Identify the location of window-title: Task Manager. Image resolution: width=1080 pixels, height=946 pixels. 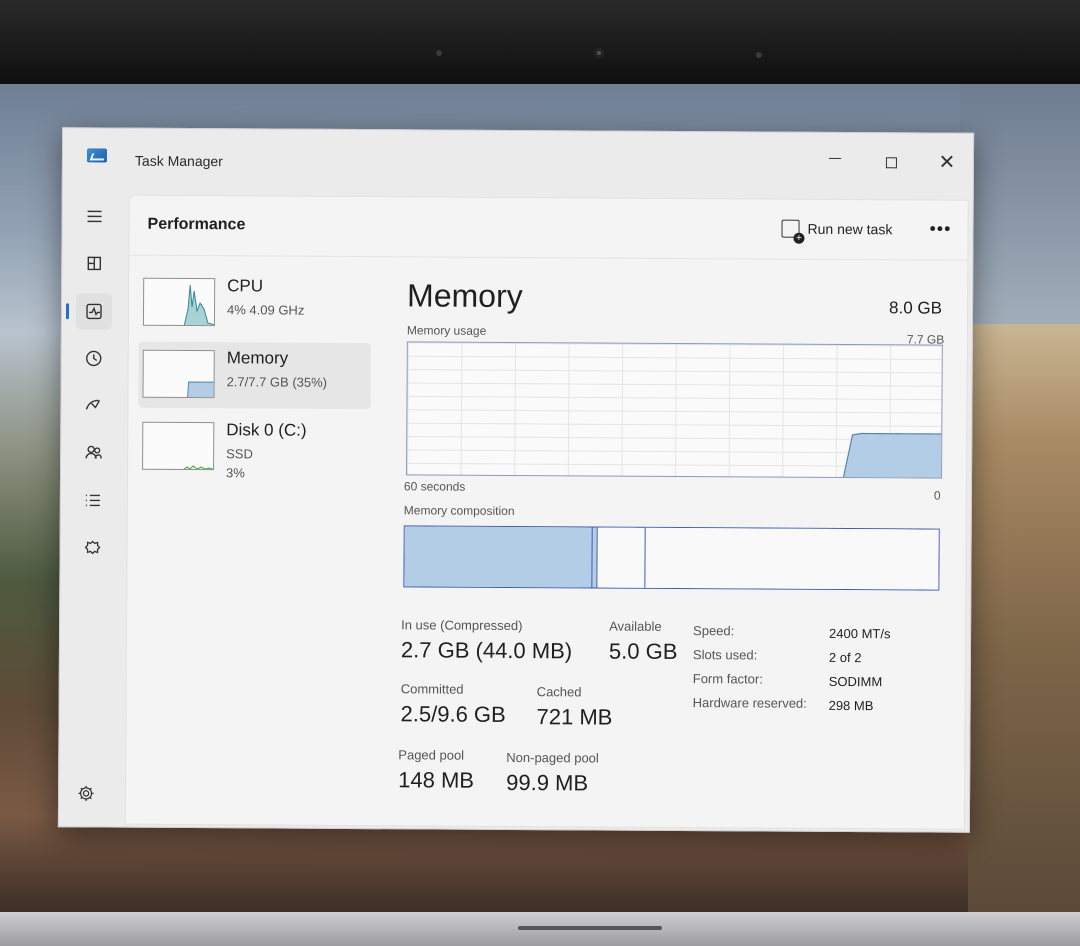
(178, 161).